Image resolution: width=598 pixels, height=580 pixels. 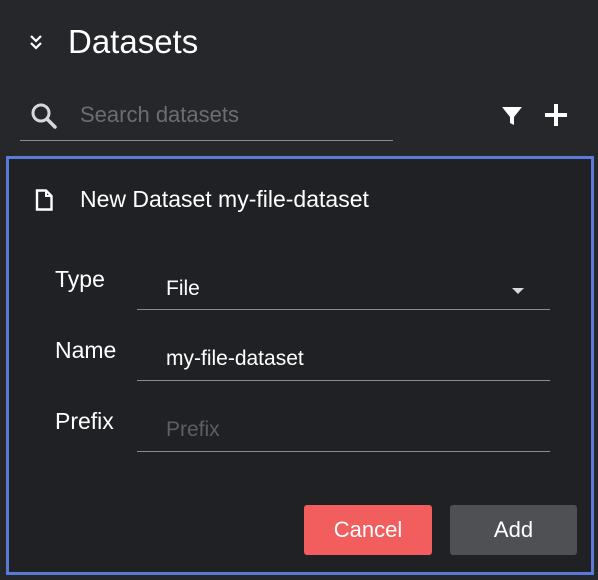 What do you see at coordinates (86, 350) in the screenshot?
I see `name-label: Name` at bounding box center [86, 350].